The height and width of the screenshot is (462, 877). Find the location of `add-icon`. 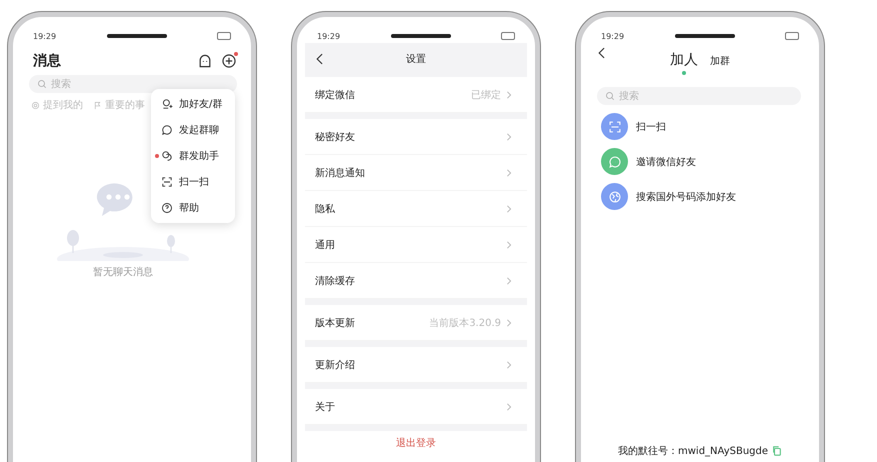

add-icon is located at coordinates (229, 61).